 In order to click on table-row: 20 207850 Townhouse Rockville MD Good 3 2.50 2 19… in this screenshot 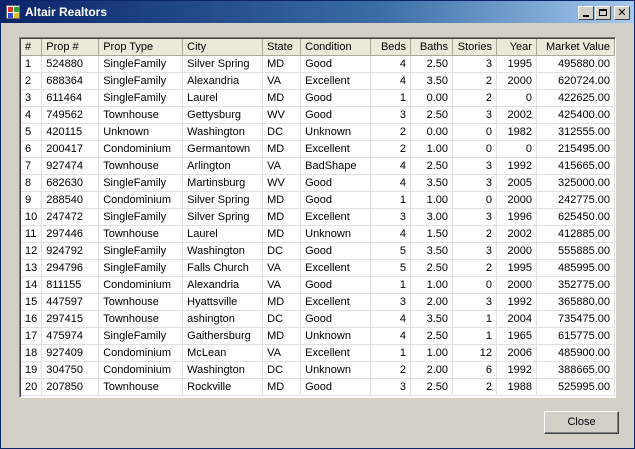, I will do `click(318, 387)`.